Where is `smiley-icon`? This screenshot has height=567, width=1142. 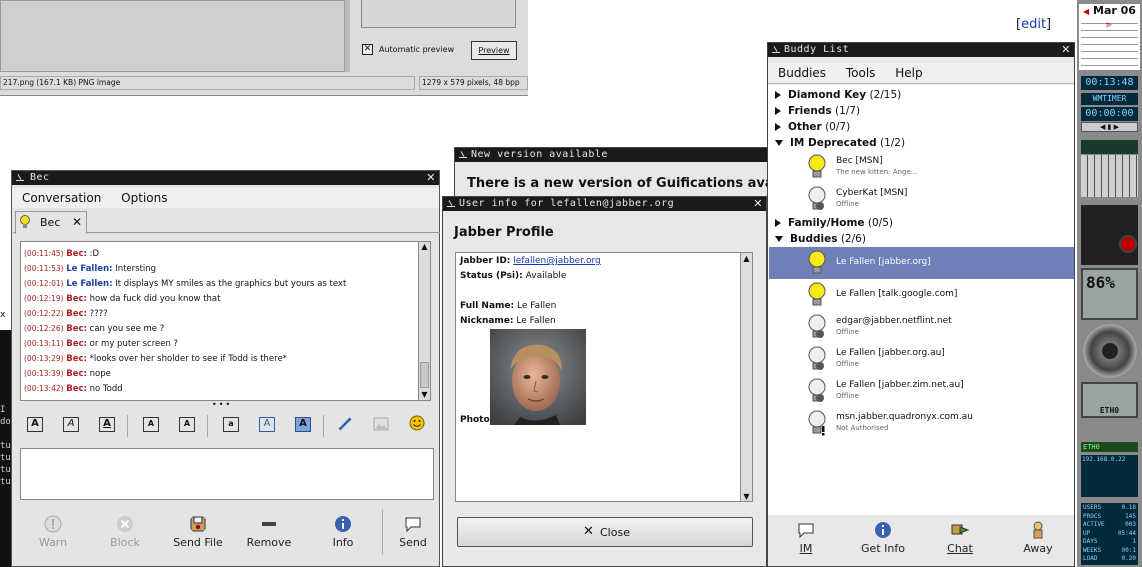 smiley-icon is located at coordinates (417, 423).